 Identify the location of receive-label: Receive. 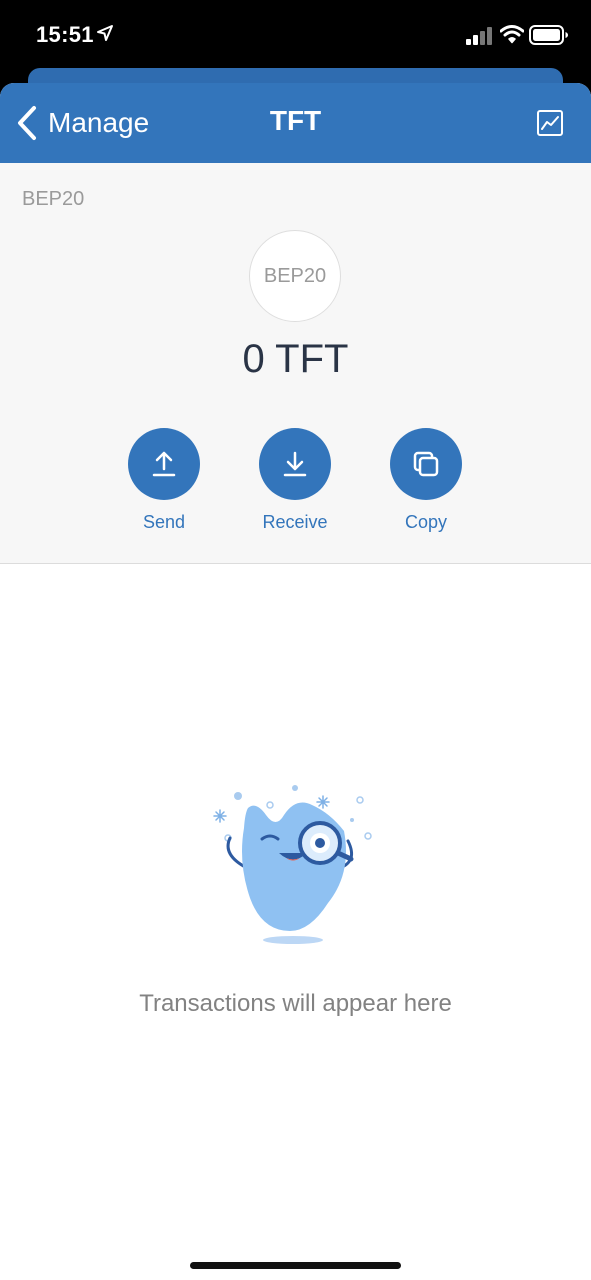
(295, 522).